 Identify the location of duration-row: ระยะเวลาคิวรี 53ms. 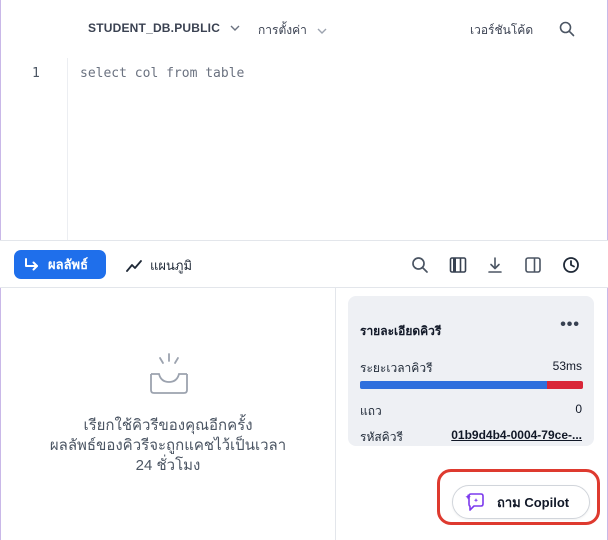
(471, 368).